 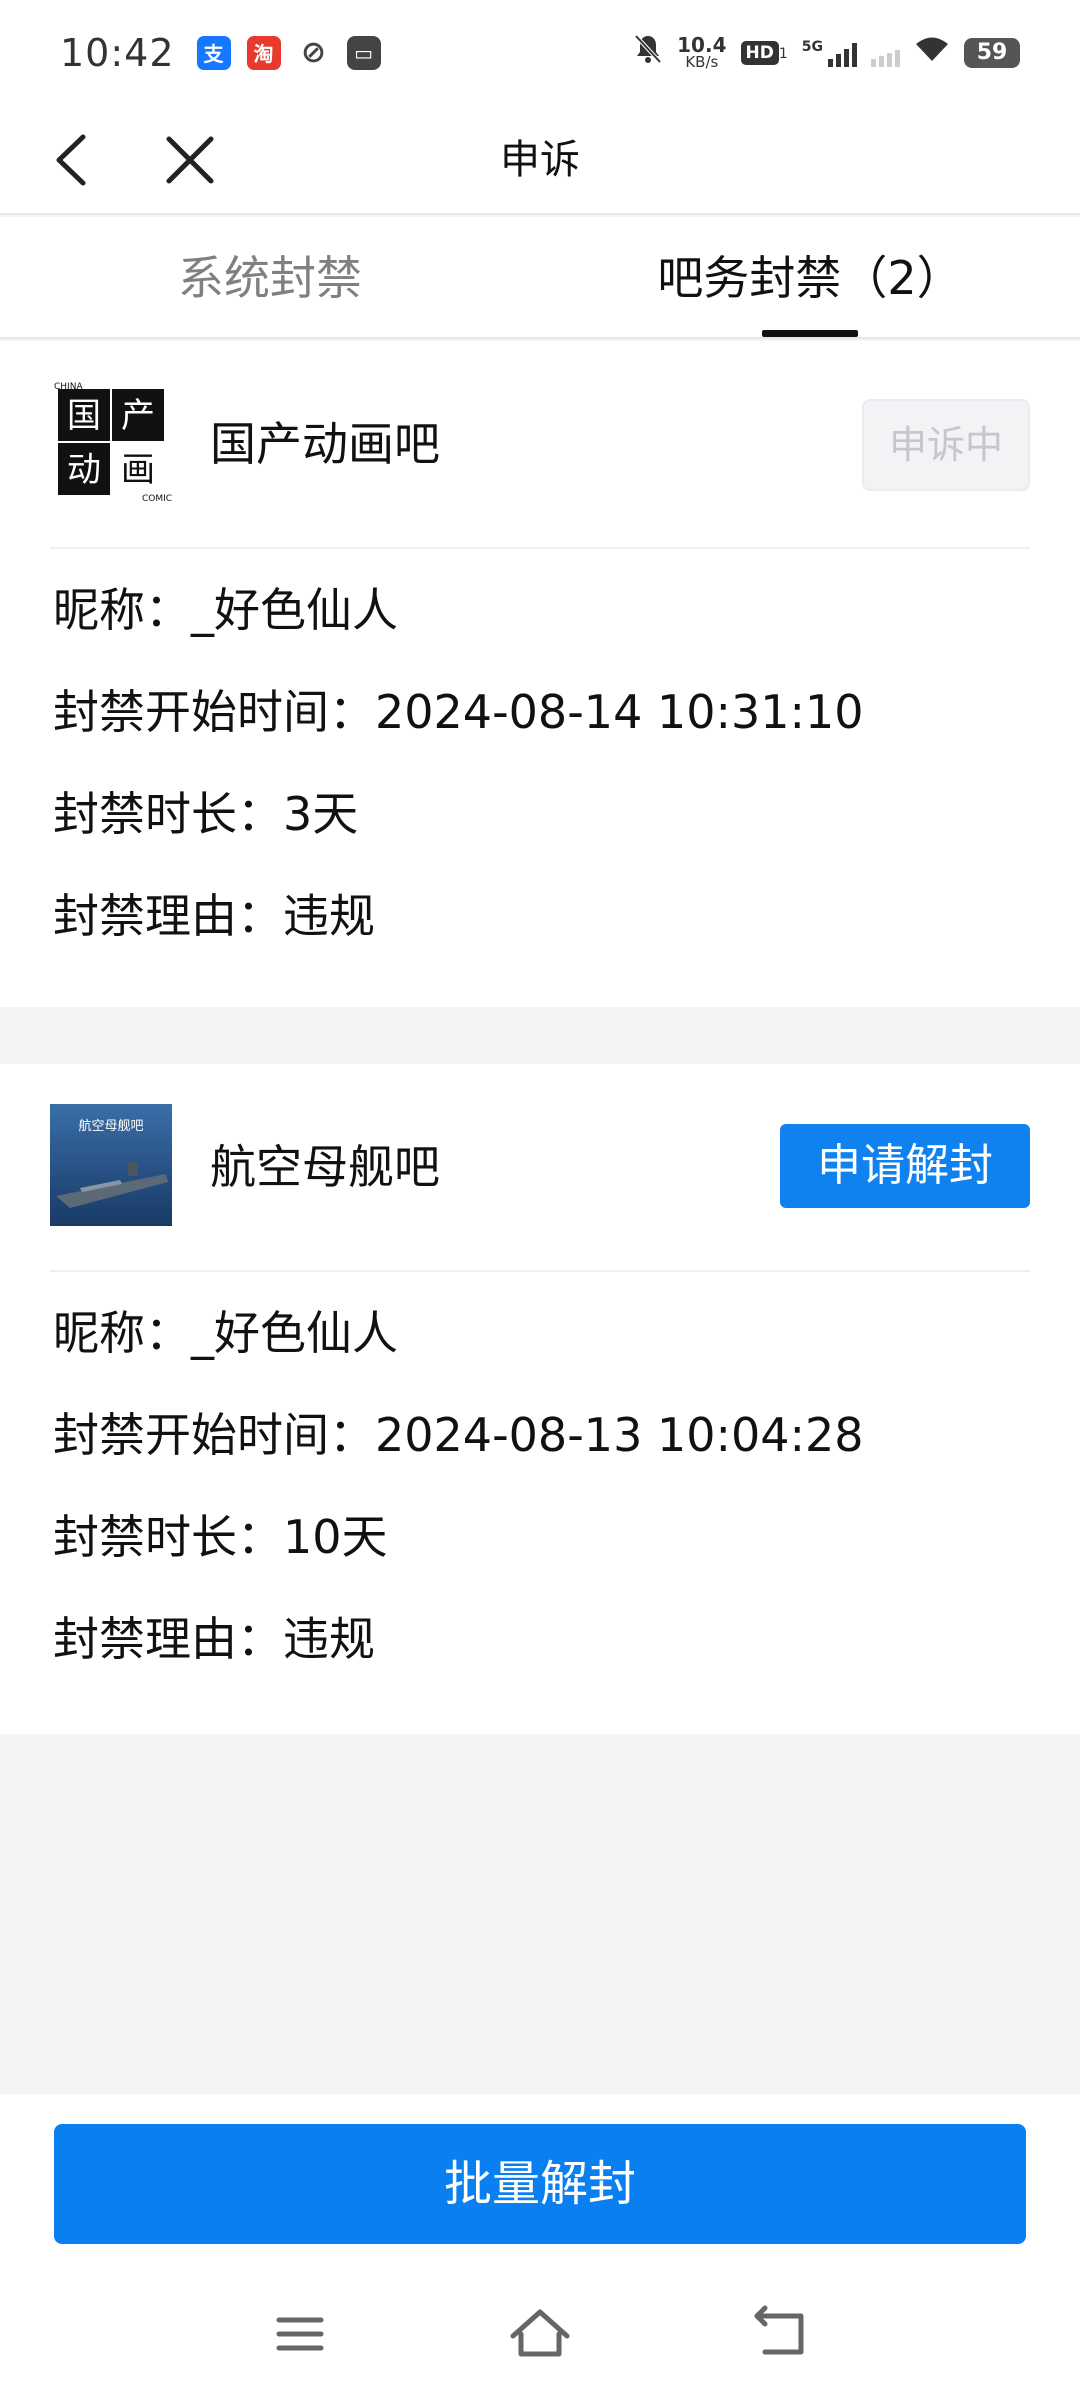 I want to click on menu-button, so click(x=300, y=2334).